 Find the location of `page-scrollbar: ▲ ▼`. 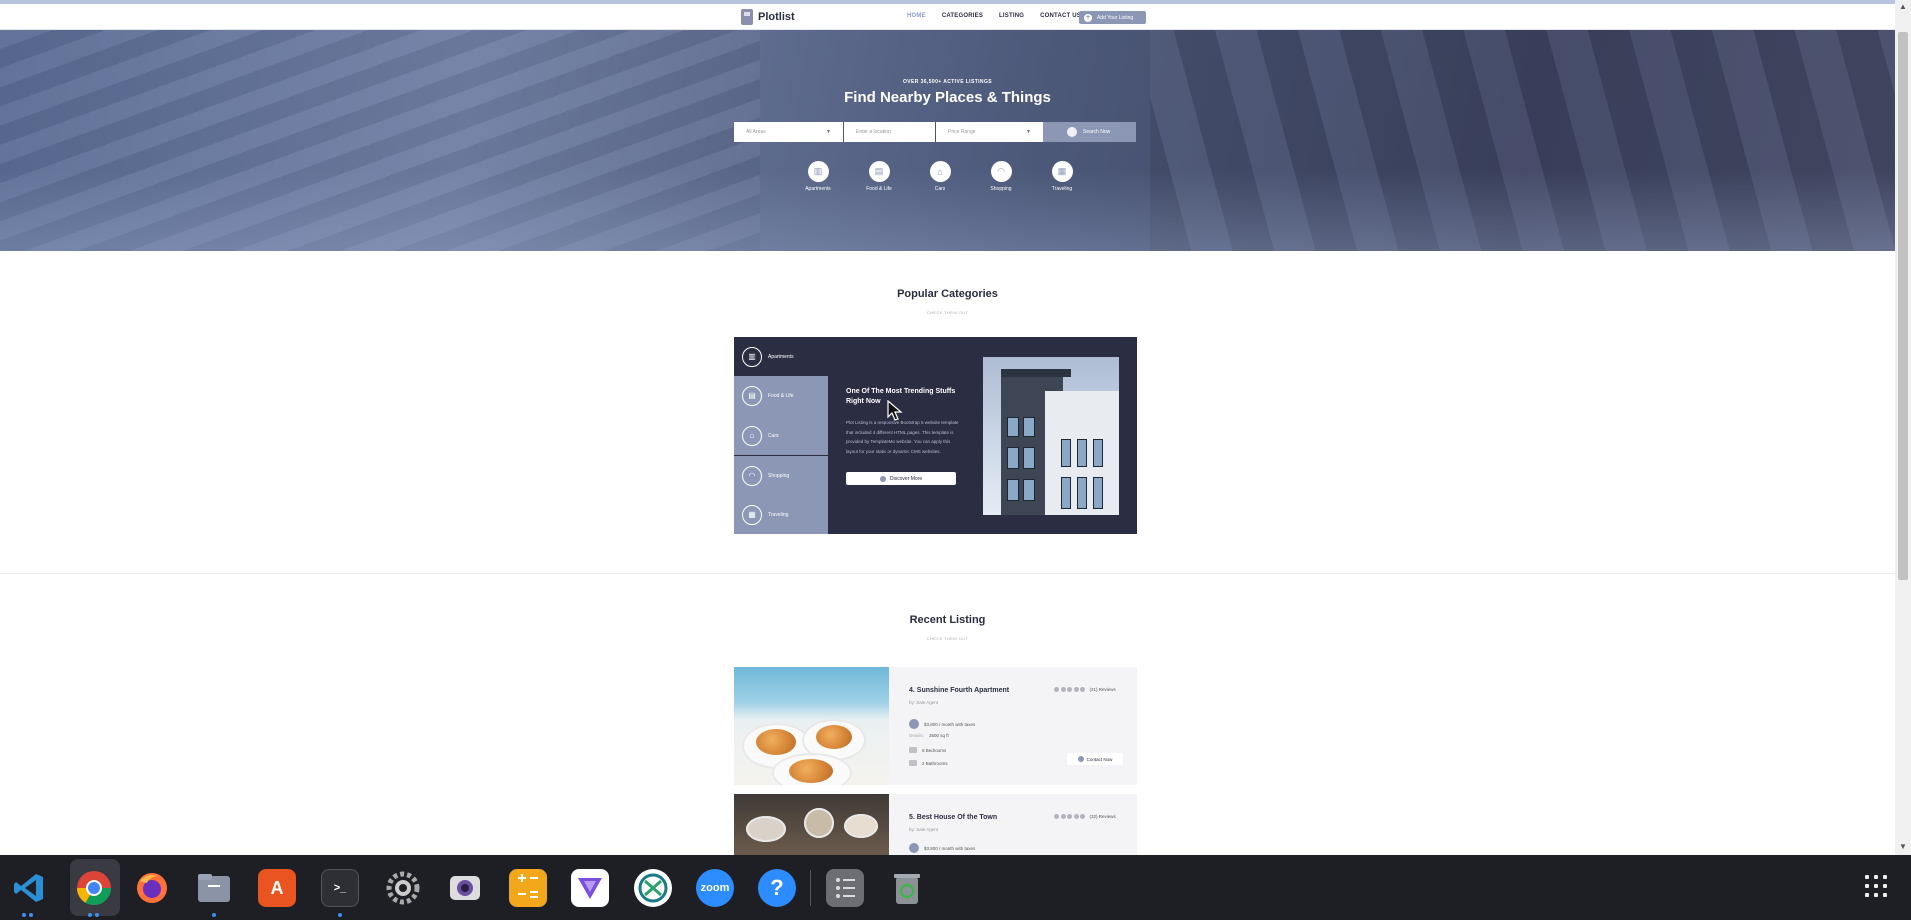

page-scrollbar: ▲ ▼ is located at coordinates (1903, 427).